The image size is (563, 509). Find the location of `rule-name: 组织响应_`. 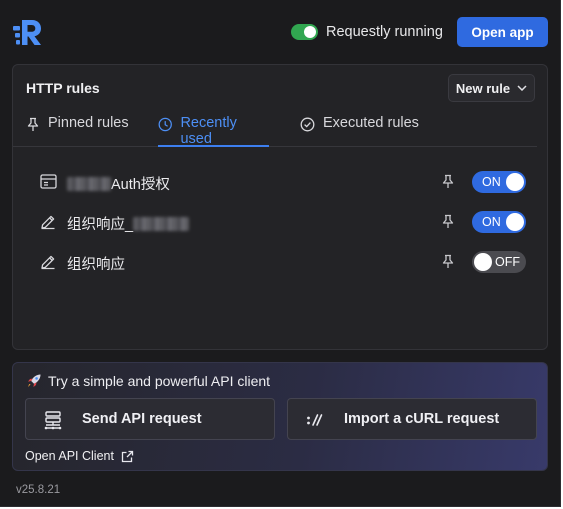

rule-name: 组织响应_ is located at coordinates (128, 223).